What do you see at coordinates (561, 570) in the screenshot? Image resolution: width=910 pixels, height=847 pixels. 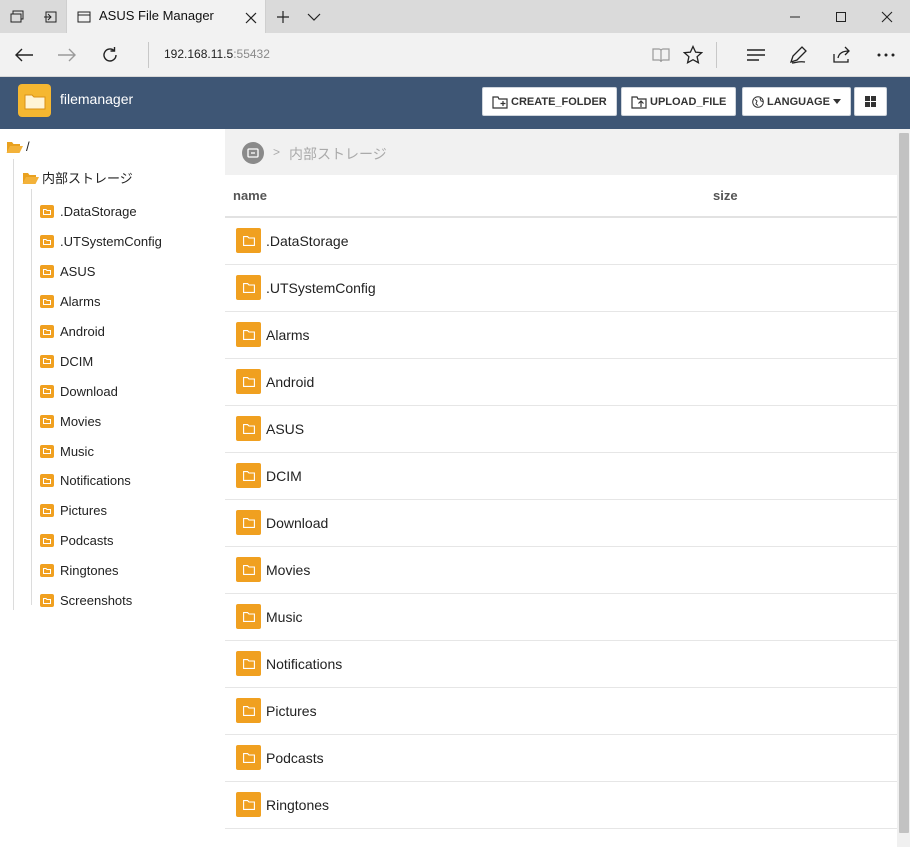 I see `table-row: Movies` at bounding box center [561, 570].